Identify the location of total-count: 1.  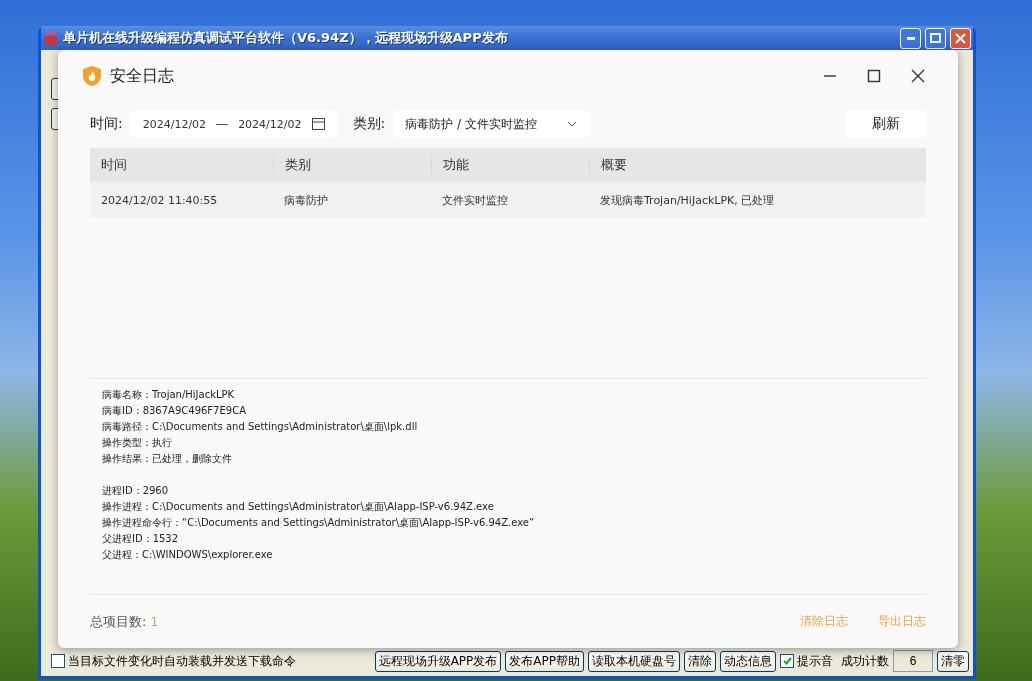
(155, 621).